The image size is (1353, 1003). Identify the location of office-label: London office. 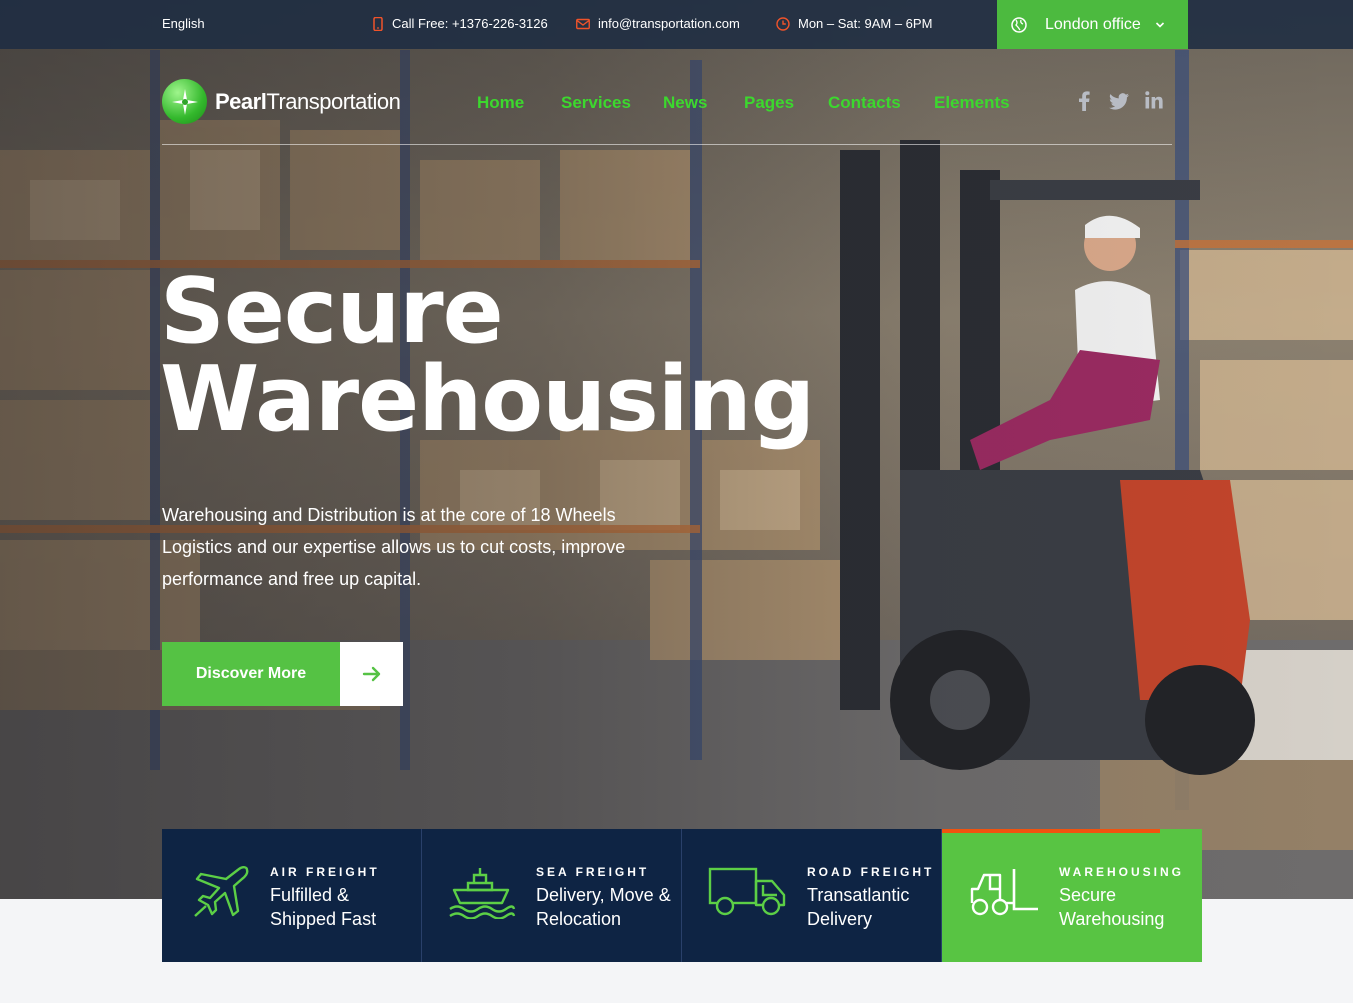
(1093, 24).